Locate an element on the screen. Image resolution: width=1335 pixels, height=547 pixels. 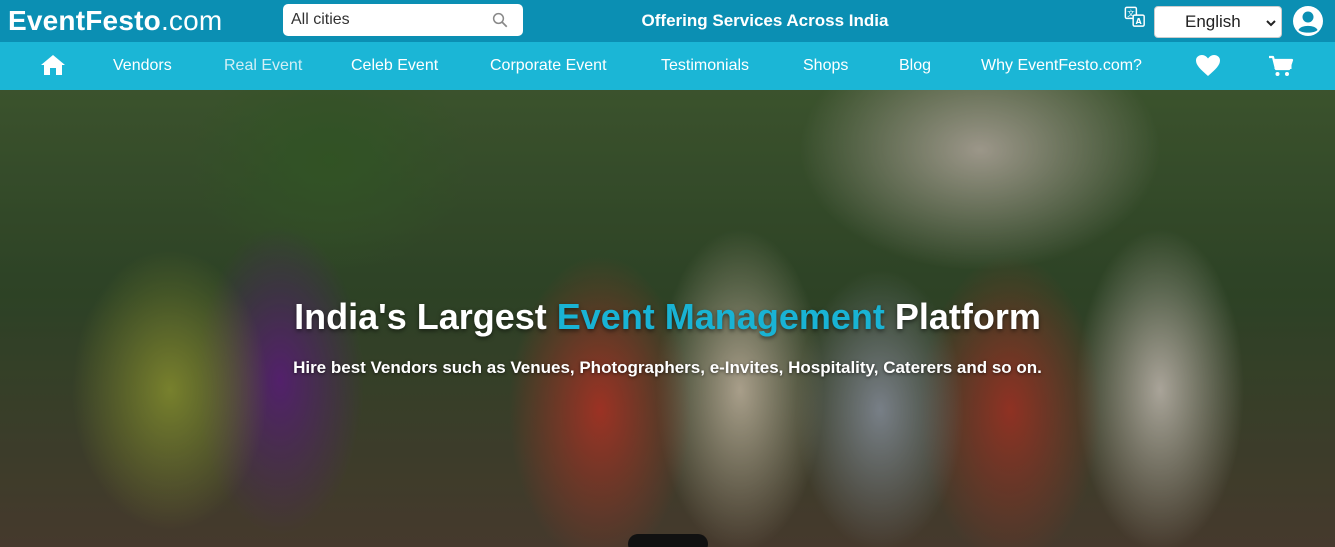
nav-item-vendors: Vendors is located at coordinates (142, 66).